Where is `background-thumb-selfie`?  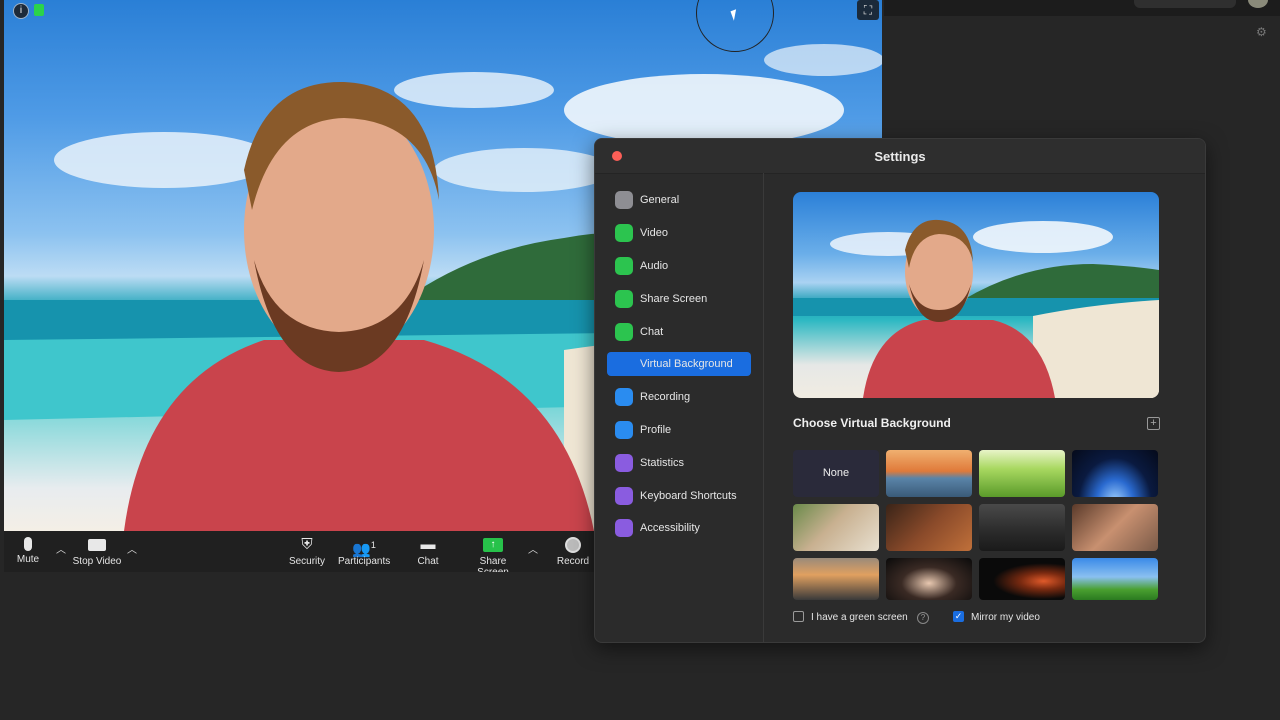 background-thumb-selfie is located at coordinates (1115, 527).